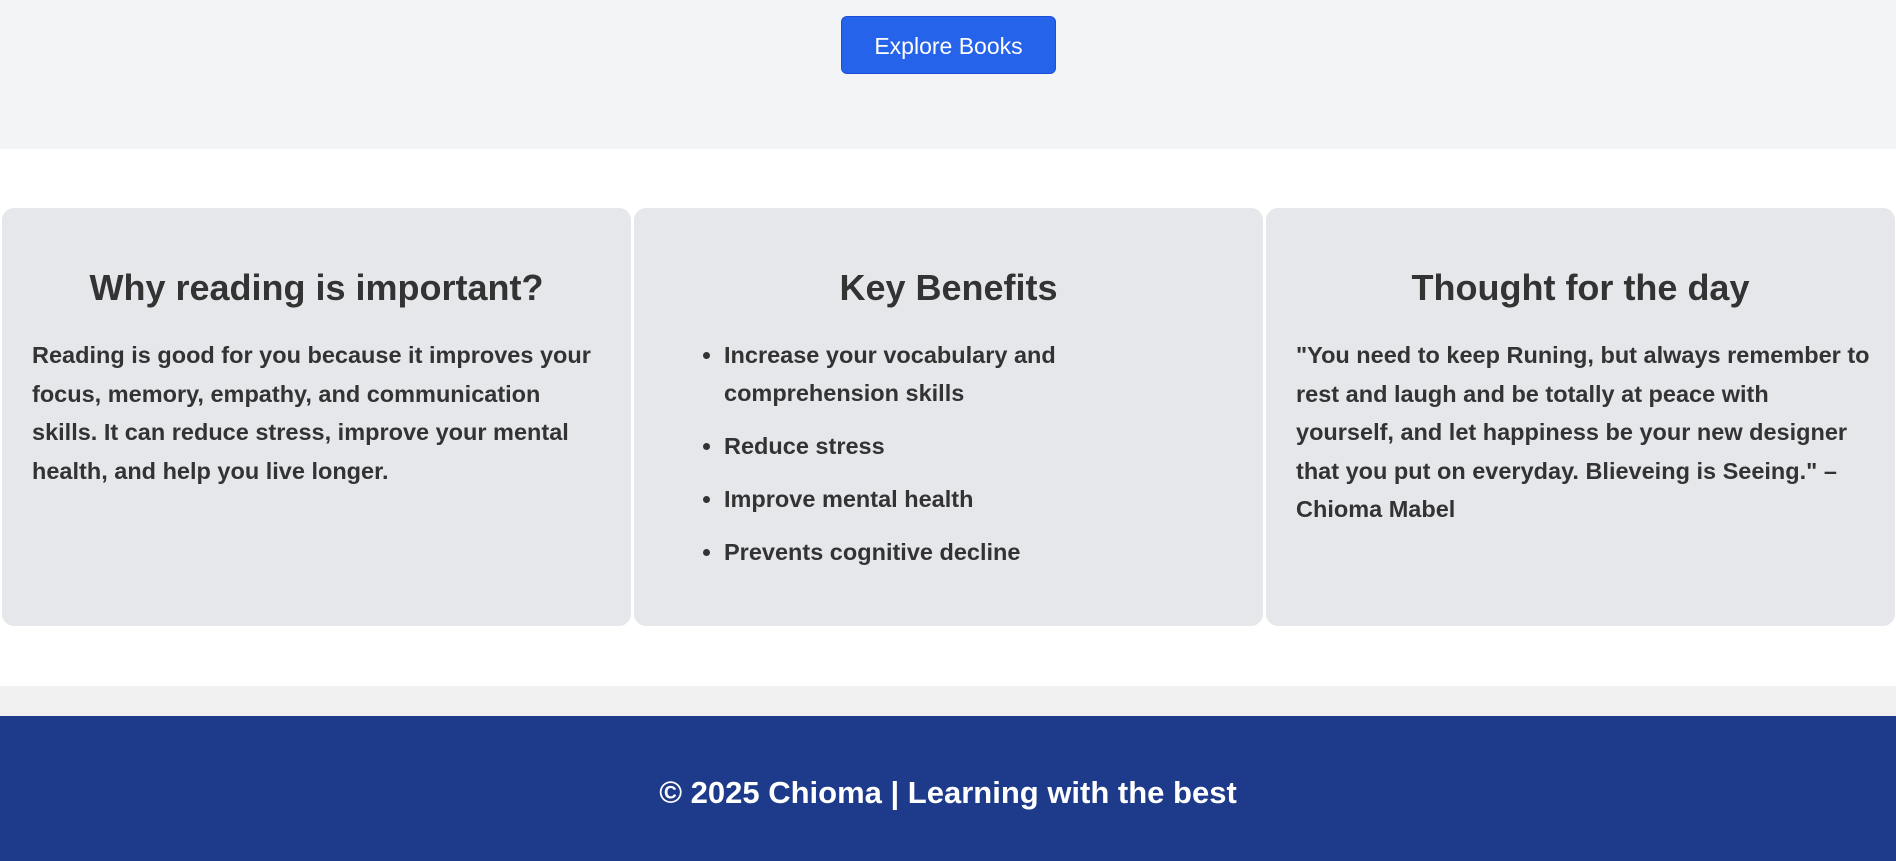 The width and height of the screenshot is (1896, 861). Describe the element at coordinates (1580, 287) in the screenshot. I see `card-title: Thought for the day` at that location.